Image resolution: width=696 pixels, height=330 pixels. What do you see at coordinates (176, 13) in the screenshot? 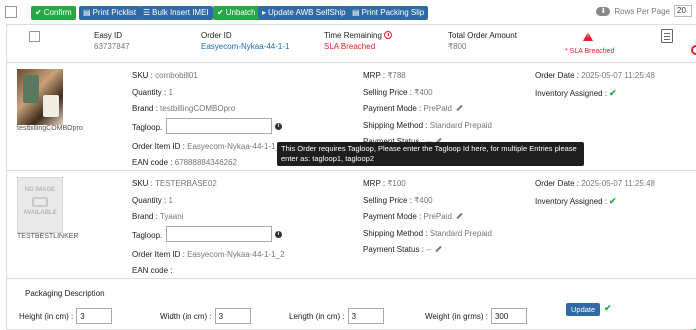
I see `bulk-insert-imei-button: ☰ Bulk Insert IMEI` at bounding box center [176, 13].